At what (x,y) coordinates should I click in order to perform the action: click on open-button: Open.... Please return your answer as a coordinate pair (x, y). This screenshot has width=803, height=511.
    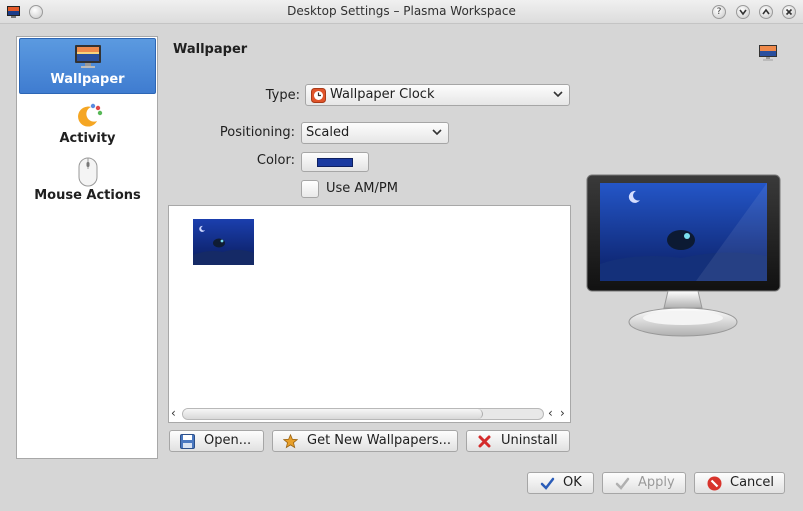
    Looking at the image, I should click on (216, 441).